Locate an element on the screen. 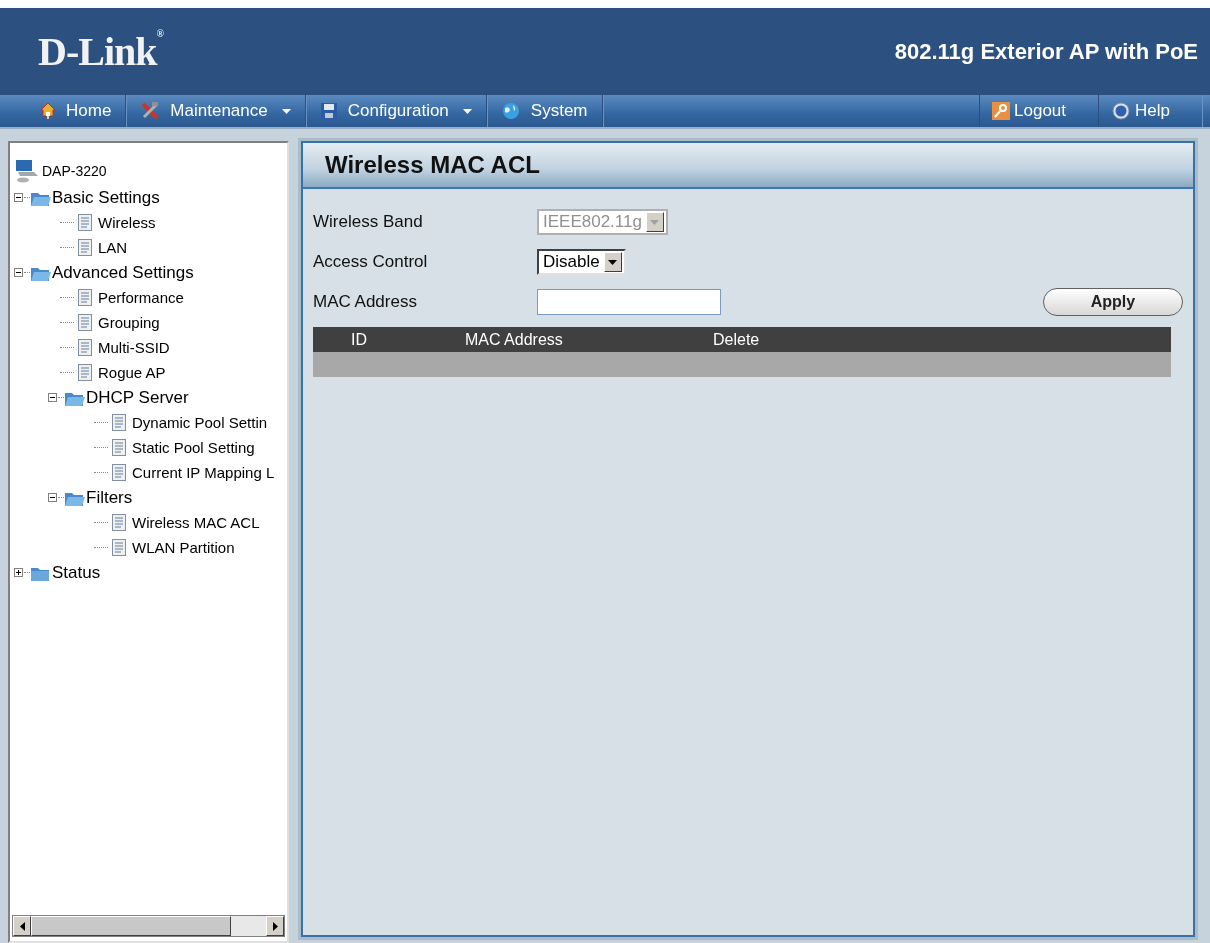 Image resolution: width=1210 pixels, height=943 pixels. key-icon is located at coordinates (1001, 111).